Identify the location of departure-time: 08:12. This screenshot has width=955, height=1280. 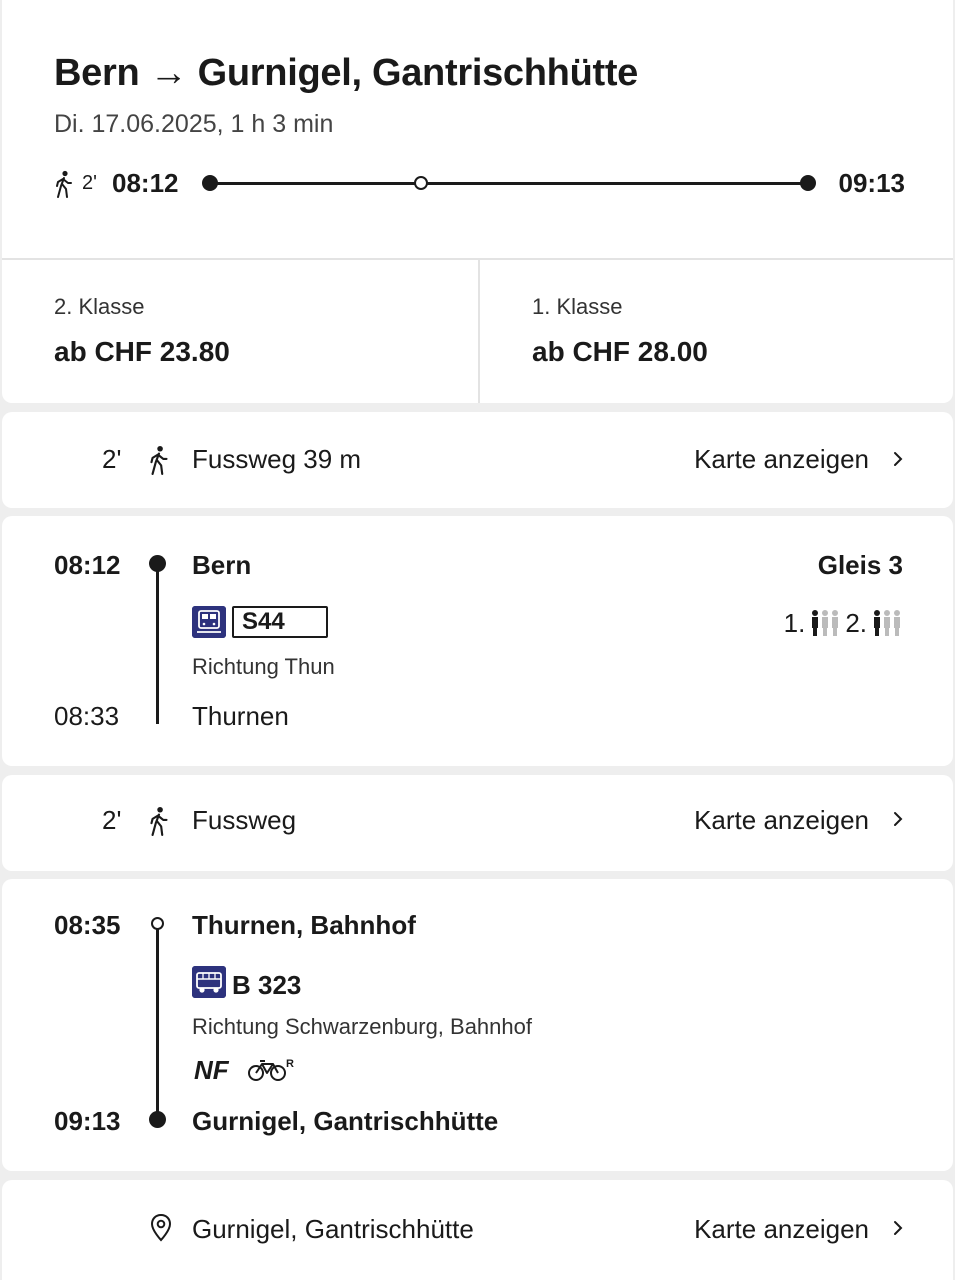
(145, 183).